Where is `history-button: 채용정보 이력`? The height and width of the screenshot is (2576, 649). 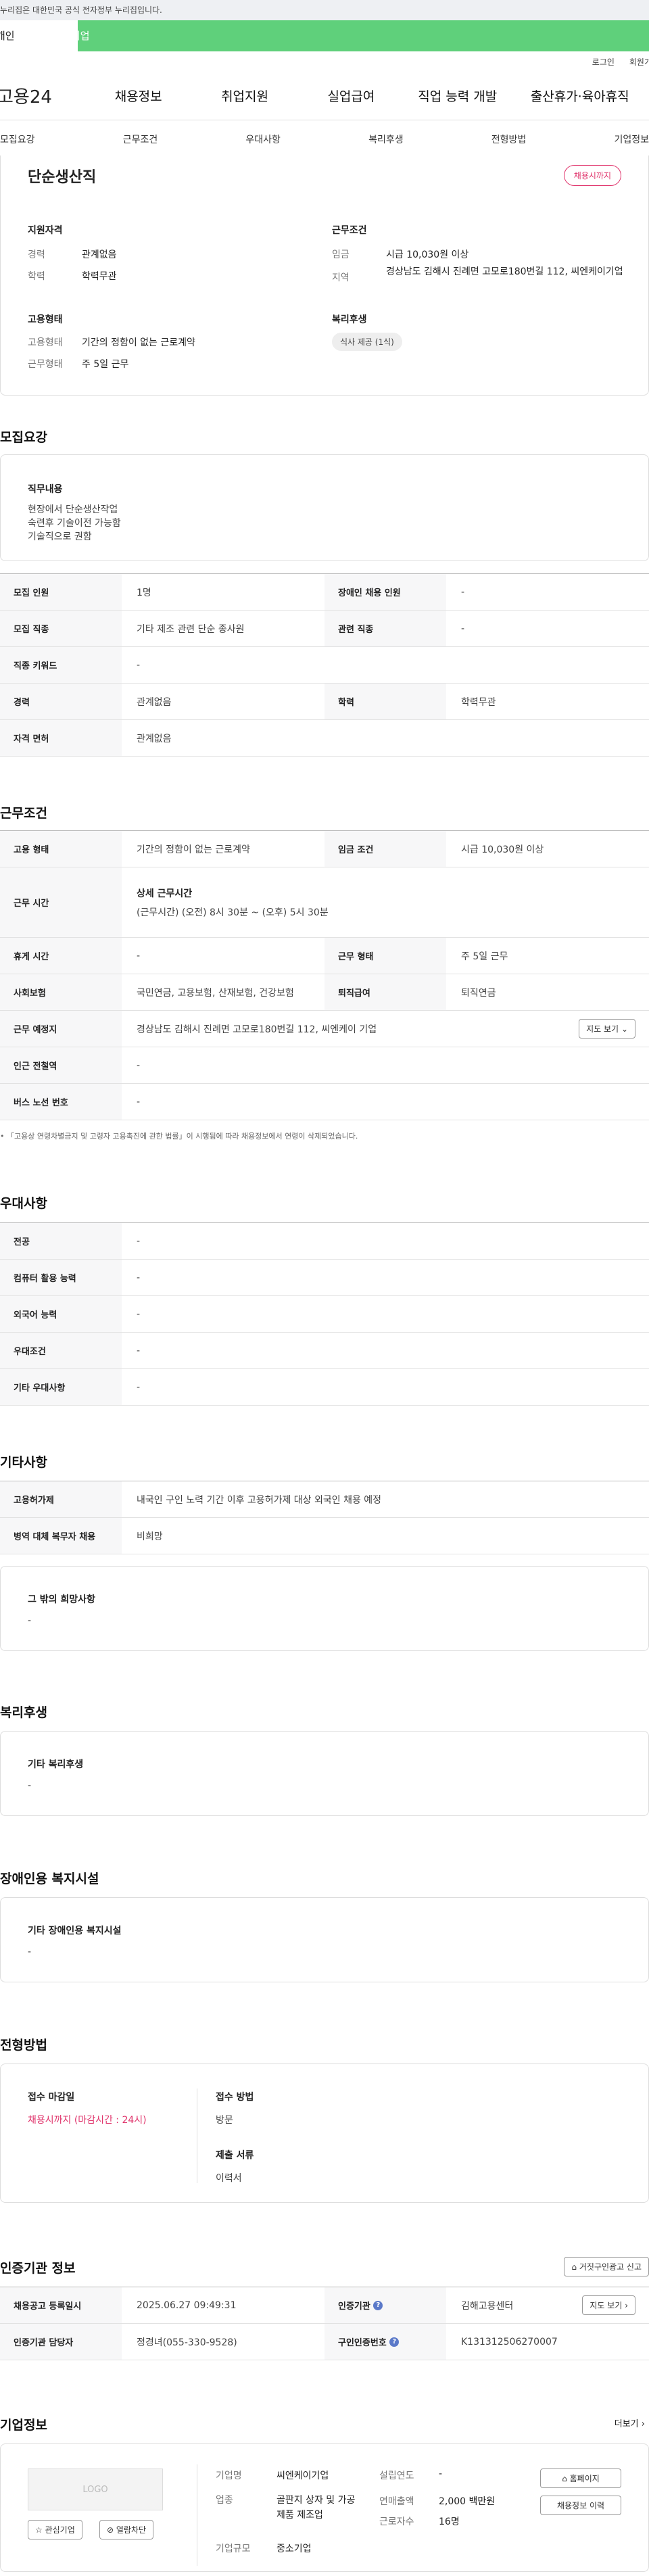 history-button: 채용정보 이력 is located at coordinates (580, 2505).